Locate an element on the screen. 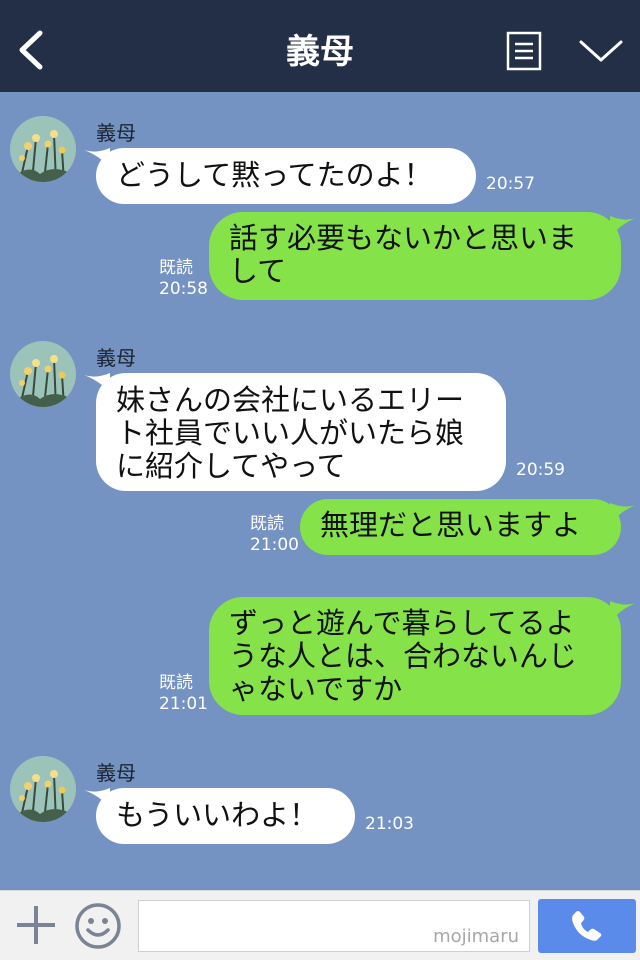 The width and height of the screenshot is (640, 960). emoji-button is located at coordinates (98, 926).